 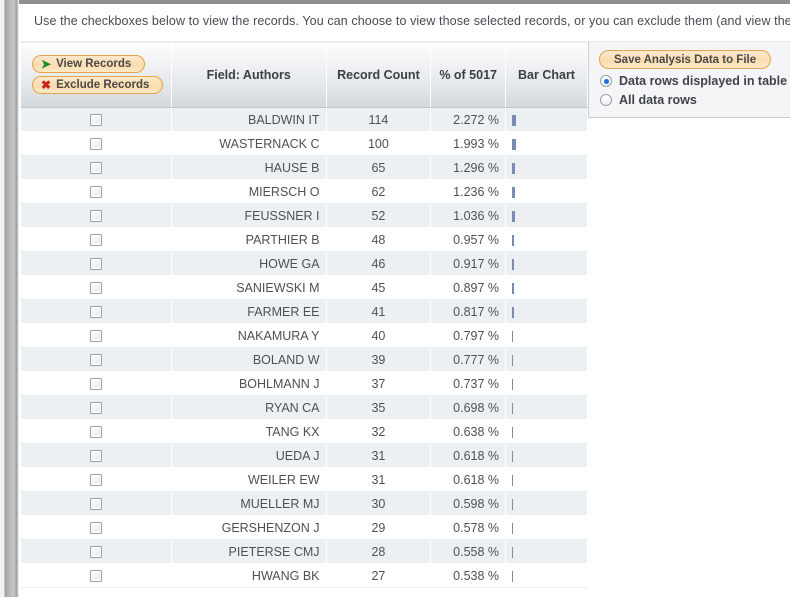 I want to click on table-row: FARMER EE 41 0.817 %, so click(x=304, y=311).